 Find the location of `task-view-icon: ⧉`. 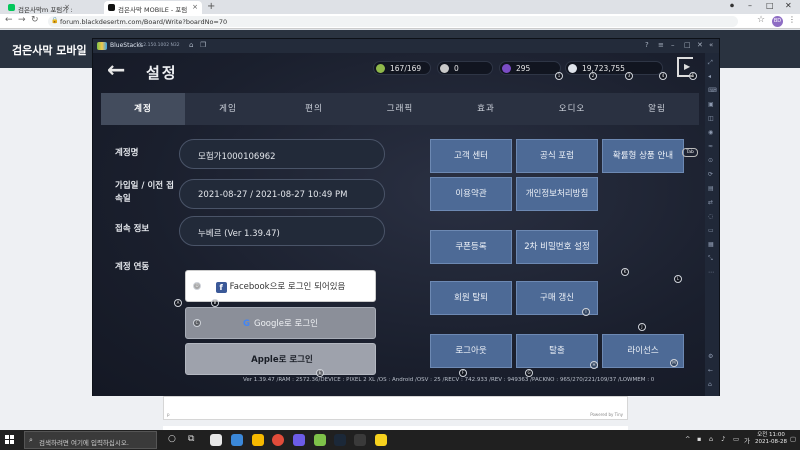

task-view-icon: ⧉ is located at coordinates (194, 440).